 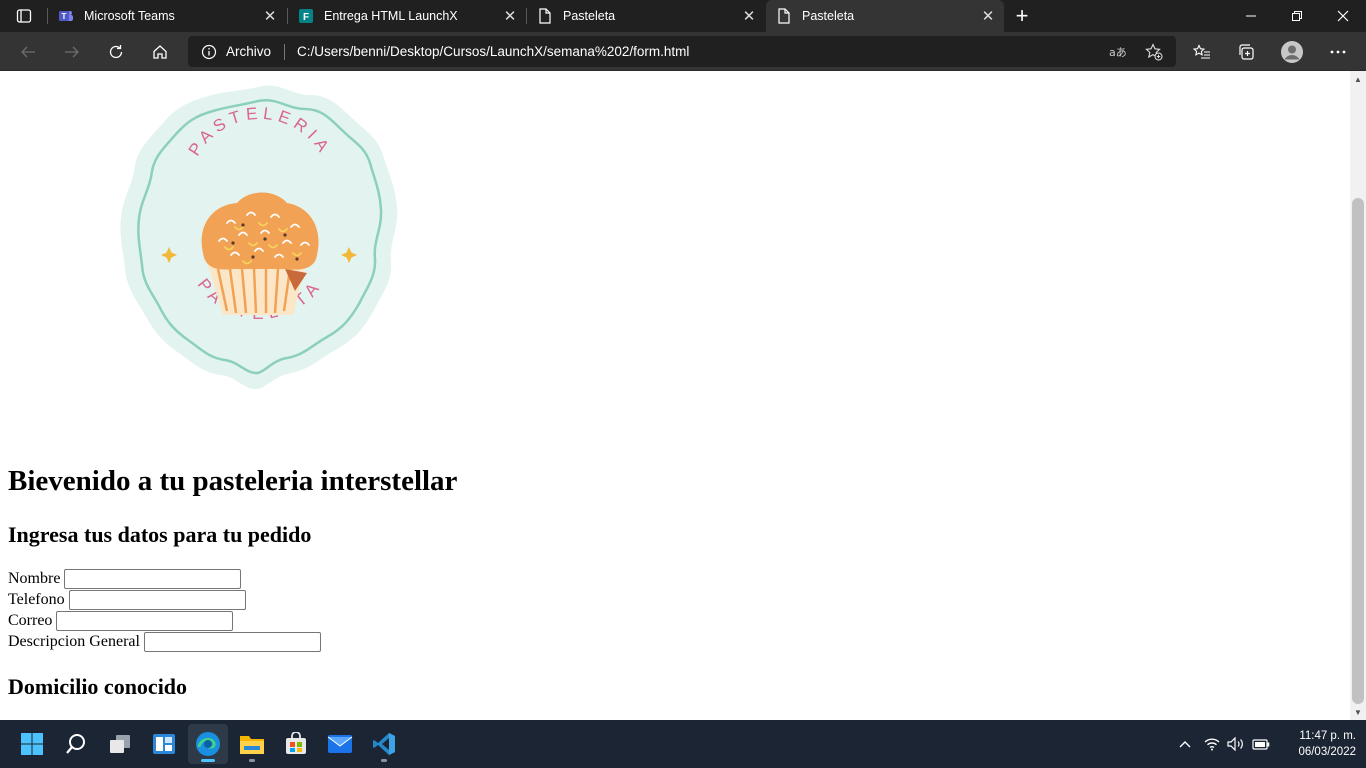 I want to click on field-label: Correo, so click(x=30, y=620).